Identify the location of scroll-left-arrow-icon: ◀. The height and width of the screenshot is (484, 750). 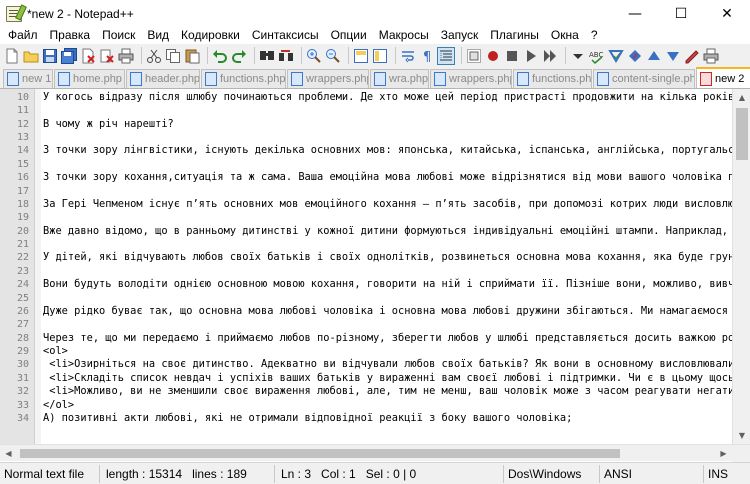
(8, 453).